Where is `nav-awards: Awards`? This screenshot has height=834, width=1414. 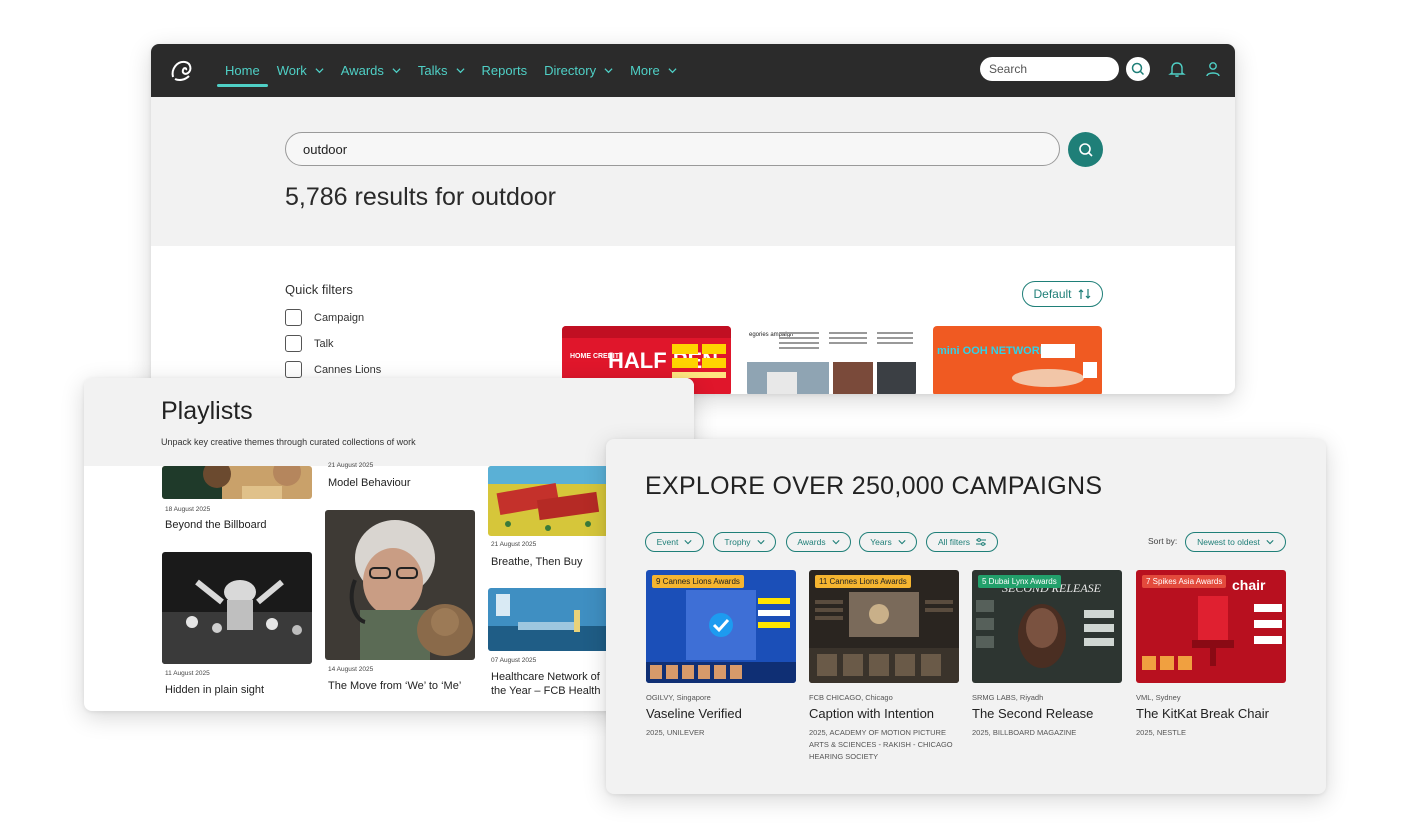 nav-awards: Awards is located at coordinates (371, 70).